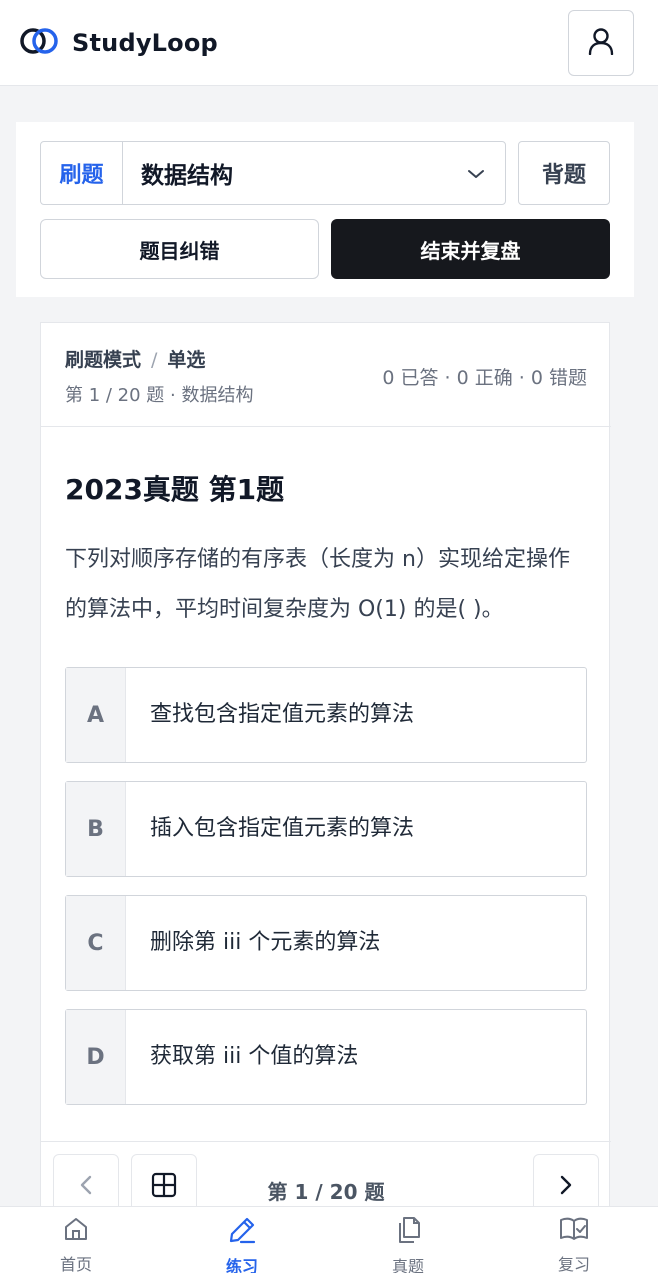 The image size is (658, 1273). I want to click on breadcrumb: 刷题模式 / 单选, so click(135, 358).